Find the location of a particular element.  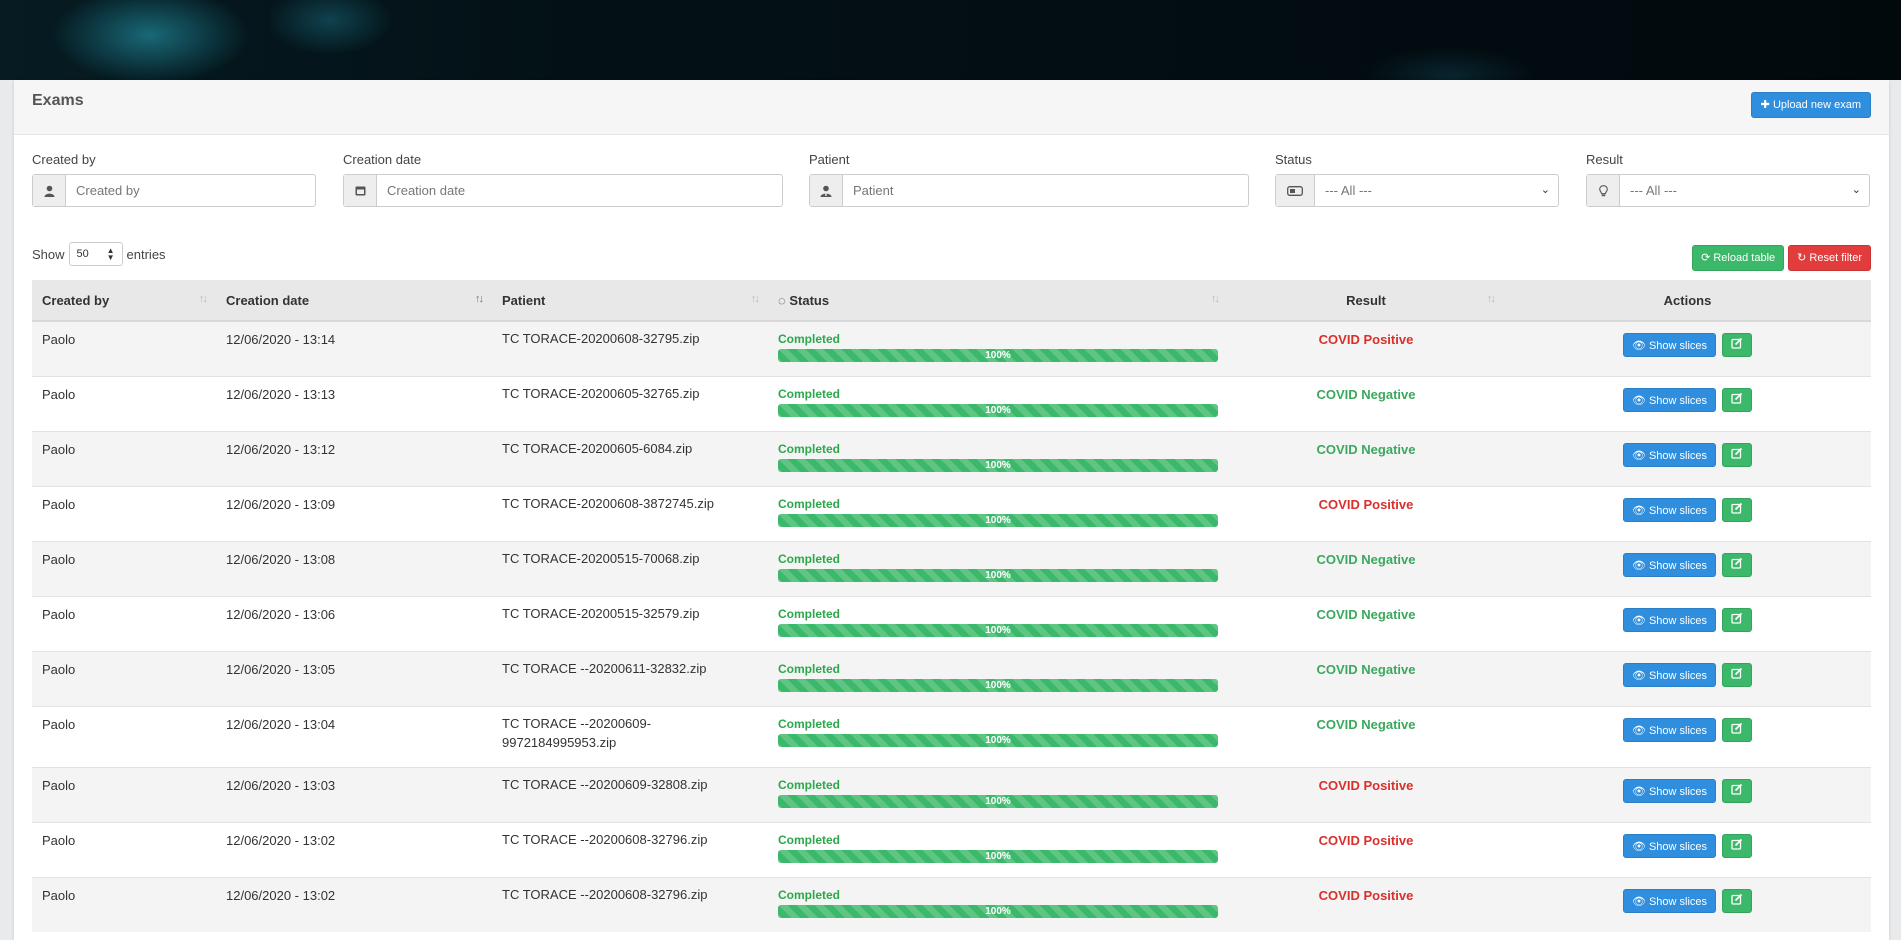

filter-status: Status --- All --- ⌄ is located at coordinates (1417, 179).